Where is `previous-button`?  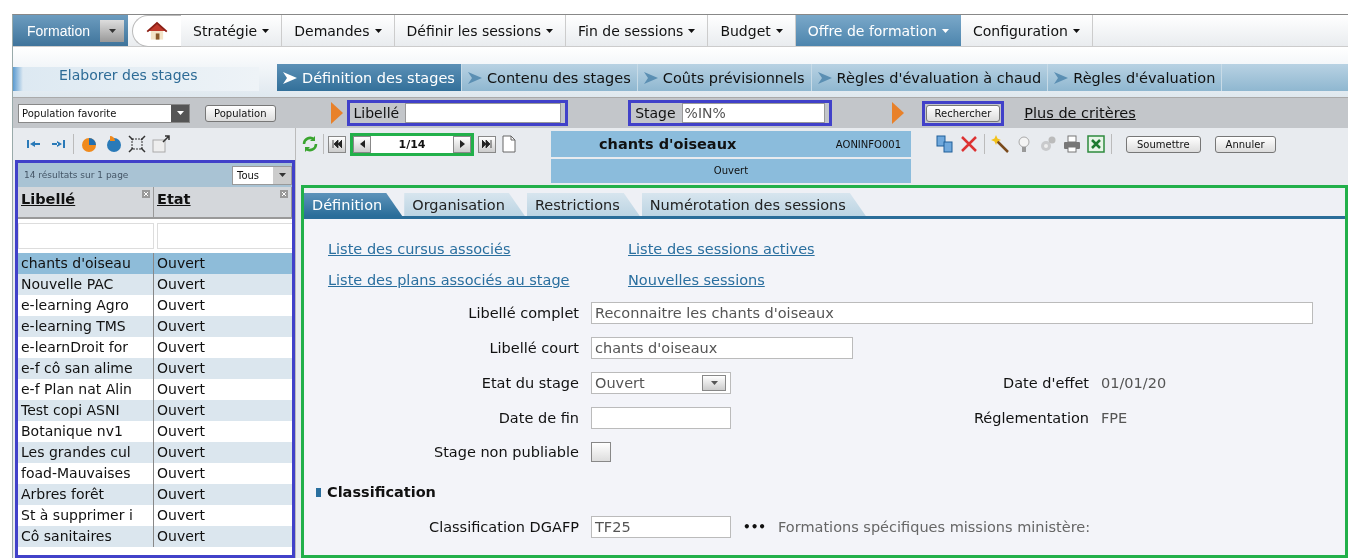 previous-button is located at coordinates (362, 144).